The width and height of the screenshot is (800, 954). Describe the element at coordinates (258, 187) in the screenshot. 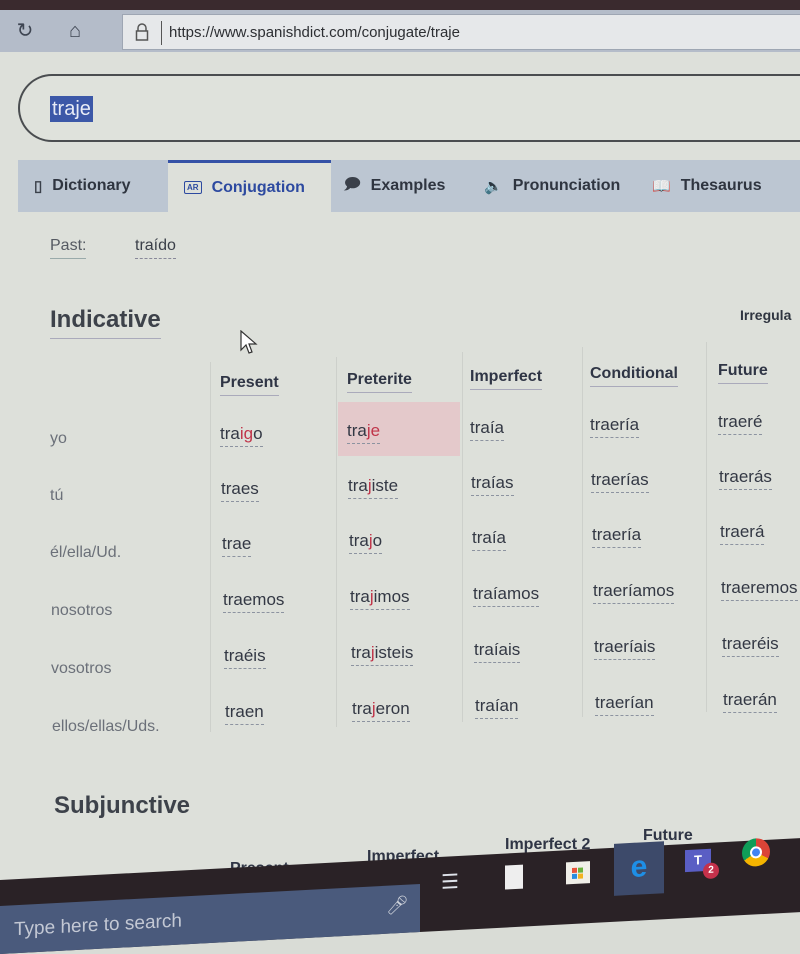

I see `tab-label: Conjugation` at that location.